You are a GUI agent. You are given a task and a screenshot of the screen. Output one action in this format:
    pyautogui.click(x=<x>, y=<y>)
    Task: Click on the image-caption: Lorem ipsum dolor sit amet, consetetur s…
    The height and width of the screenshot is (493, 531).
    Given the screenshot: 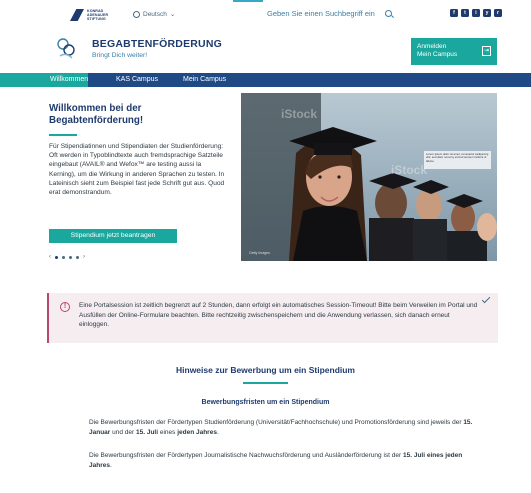 What is the action you would take?
    pyautogui.click(x=457, y=160)
    